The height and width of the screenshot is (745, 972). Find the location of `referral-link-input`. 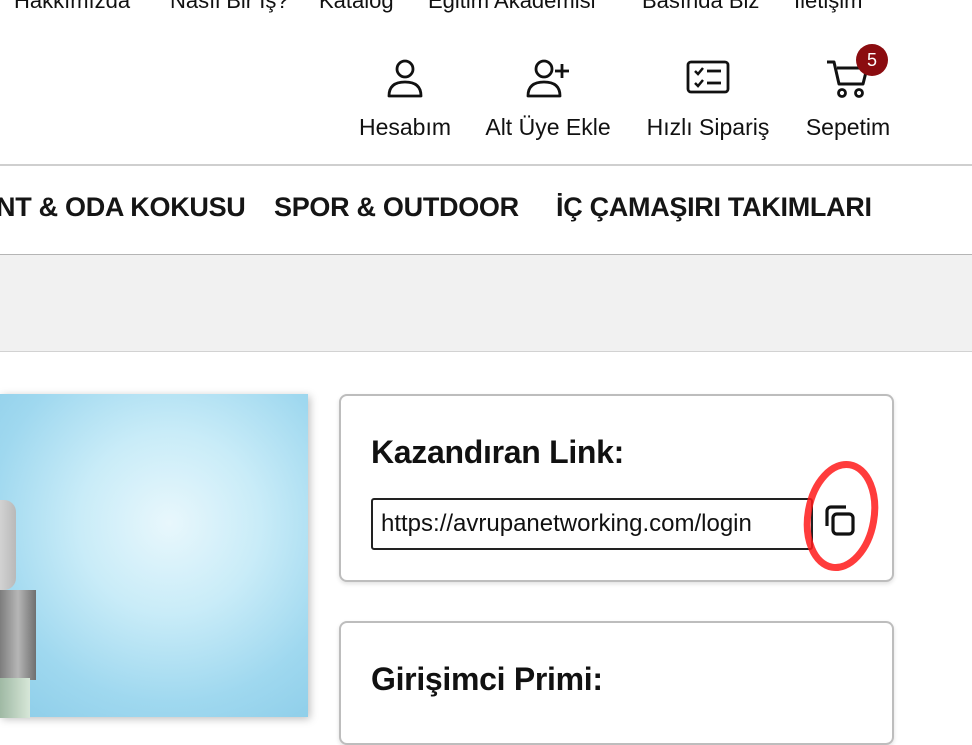

referral-link-input is located at coordinates (592, 524).